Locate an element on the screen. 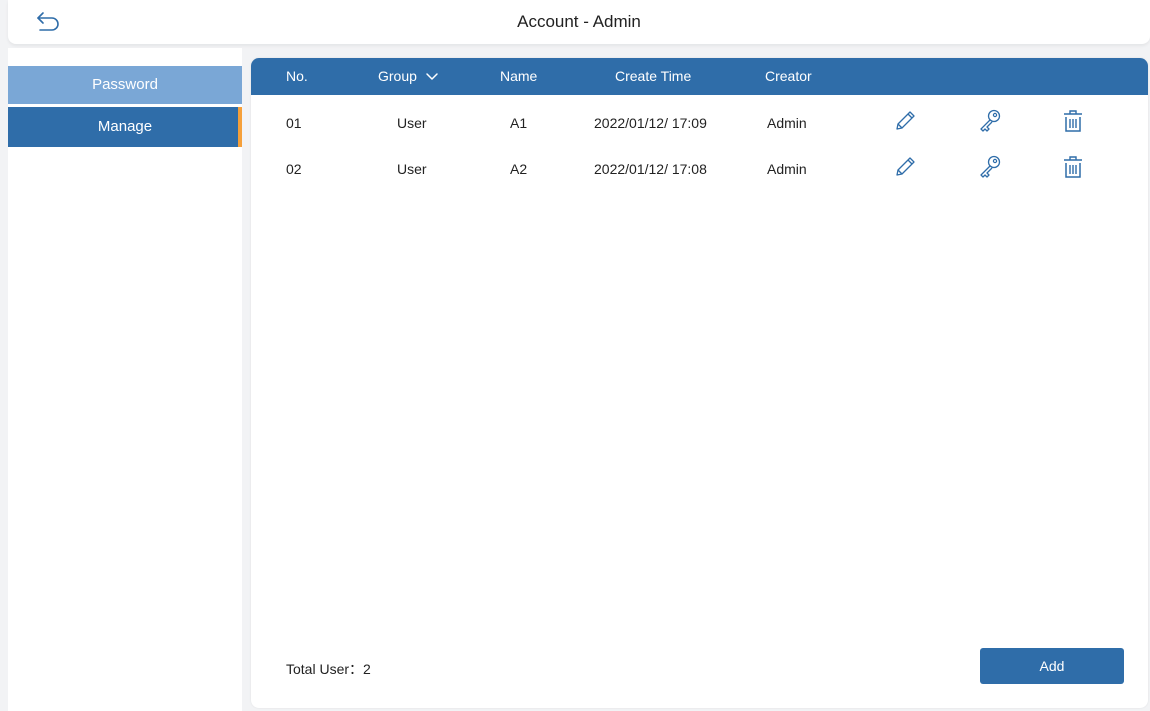 This screenshot has height=711, width=1150. cell-create-time: 2022/01/12/ 17:08 is located at coordinates (650, 169).